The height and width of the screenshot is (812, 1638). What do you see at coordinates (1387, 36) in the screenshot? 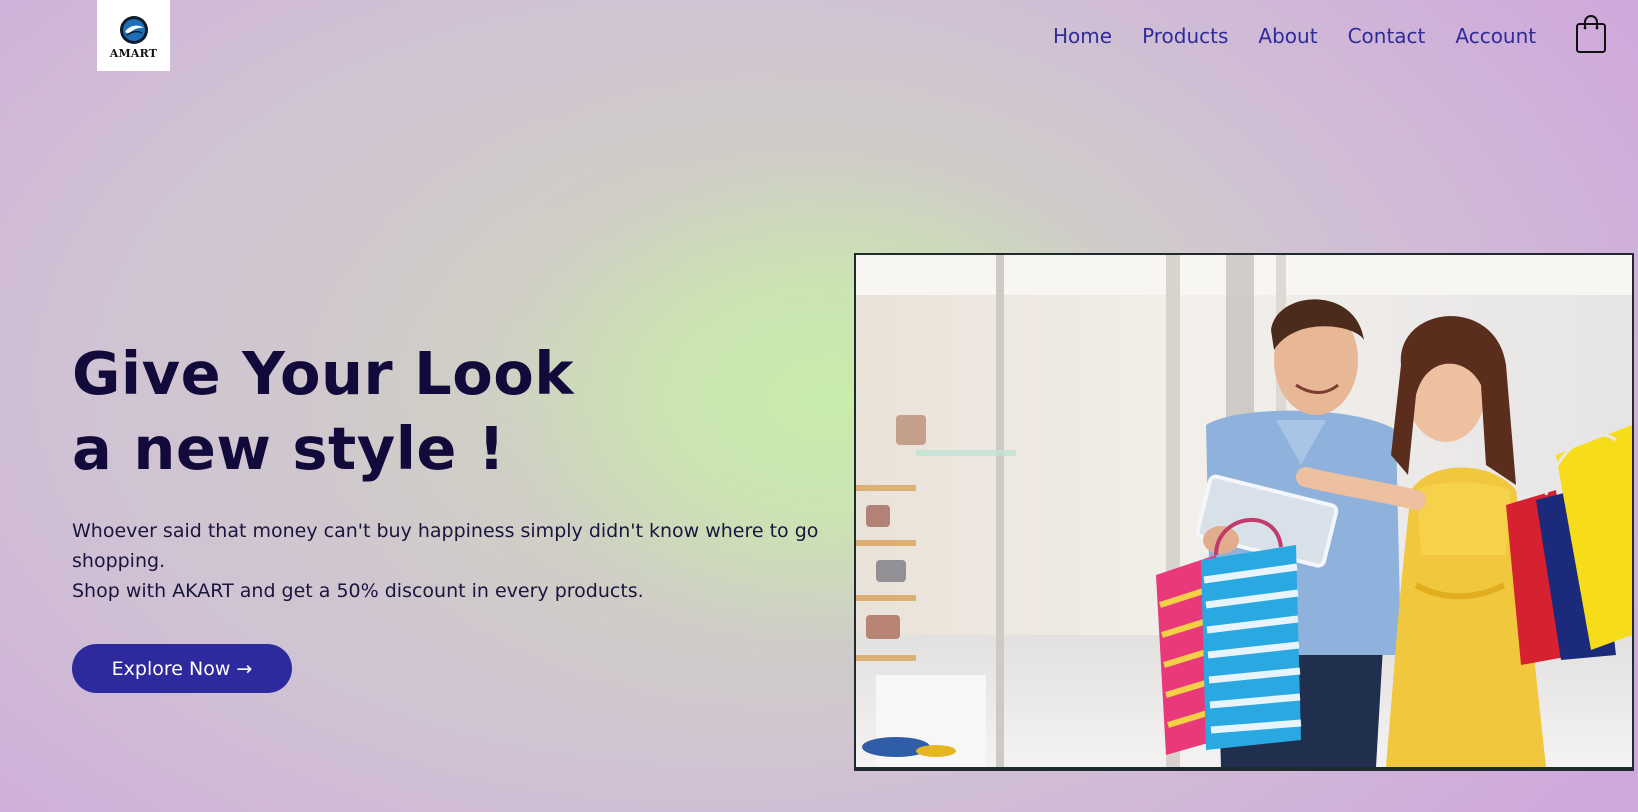
I see `nav-contact: Contact` at bounding box center [1387, 36].